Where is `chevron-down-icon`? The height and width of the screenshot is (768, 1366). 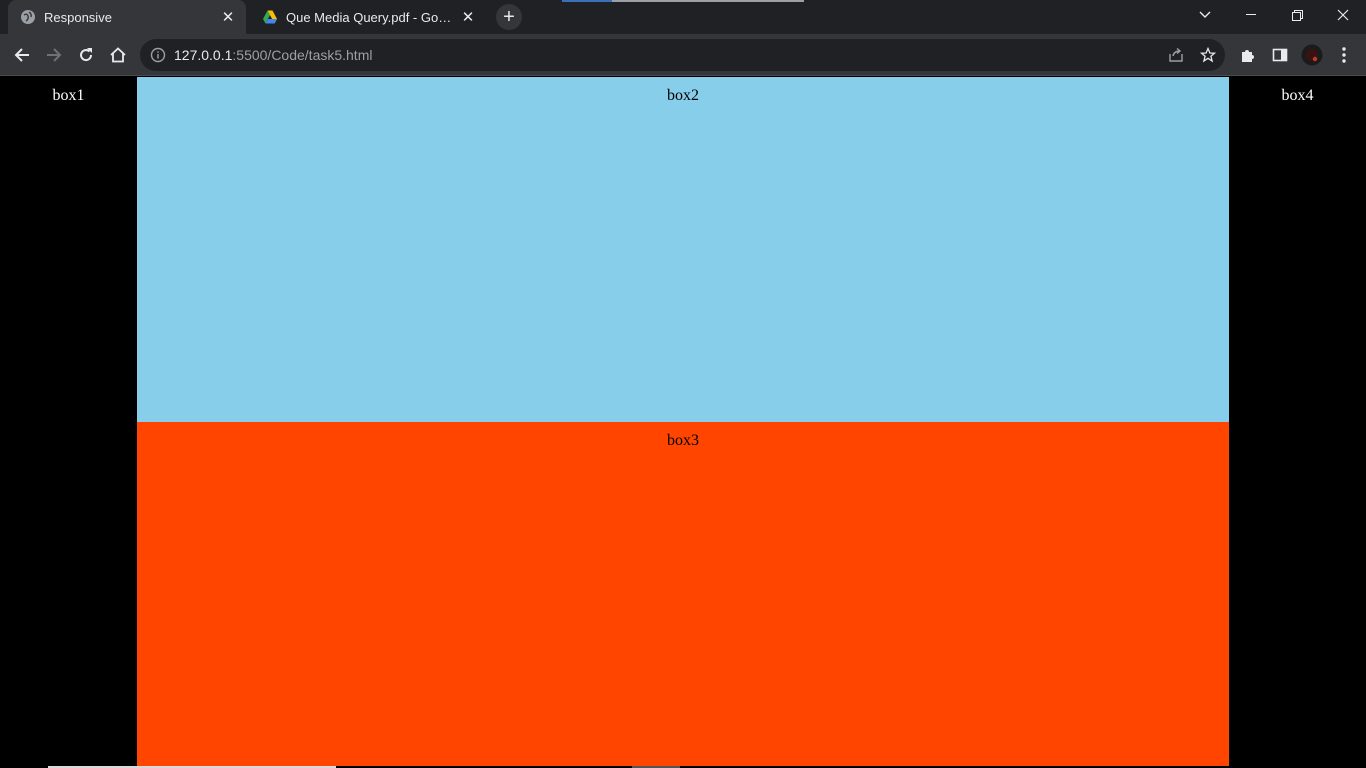
chevron-down-icon is located at coordinates (1205, 14).